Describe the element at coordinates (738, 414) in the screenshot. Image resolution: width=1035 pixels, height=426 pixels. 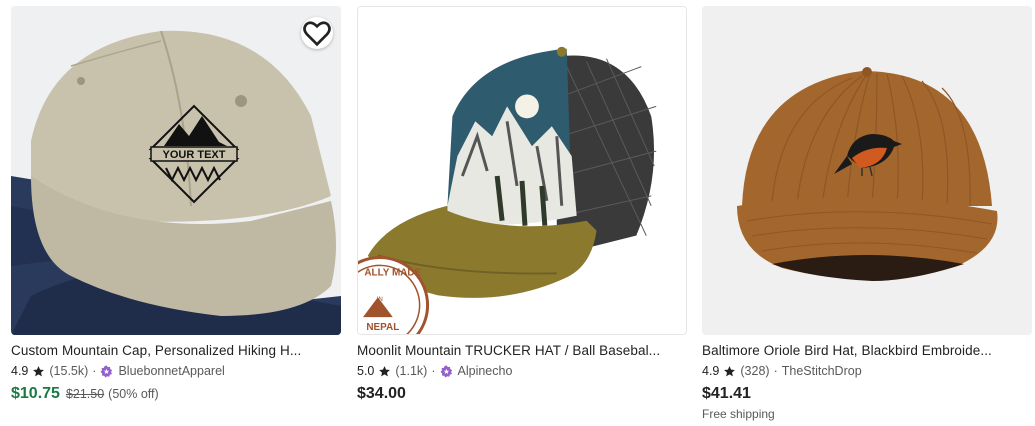
I see `free-shipping-label: Free shipping` at that location.